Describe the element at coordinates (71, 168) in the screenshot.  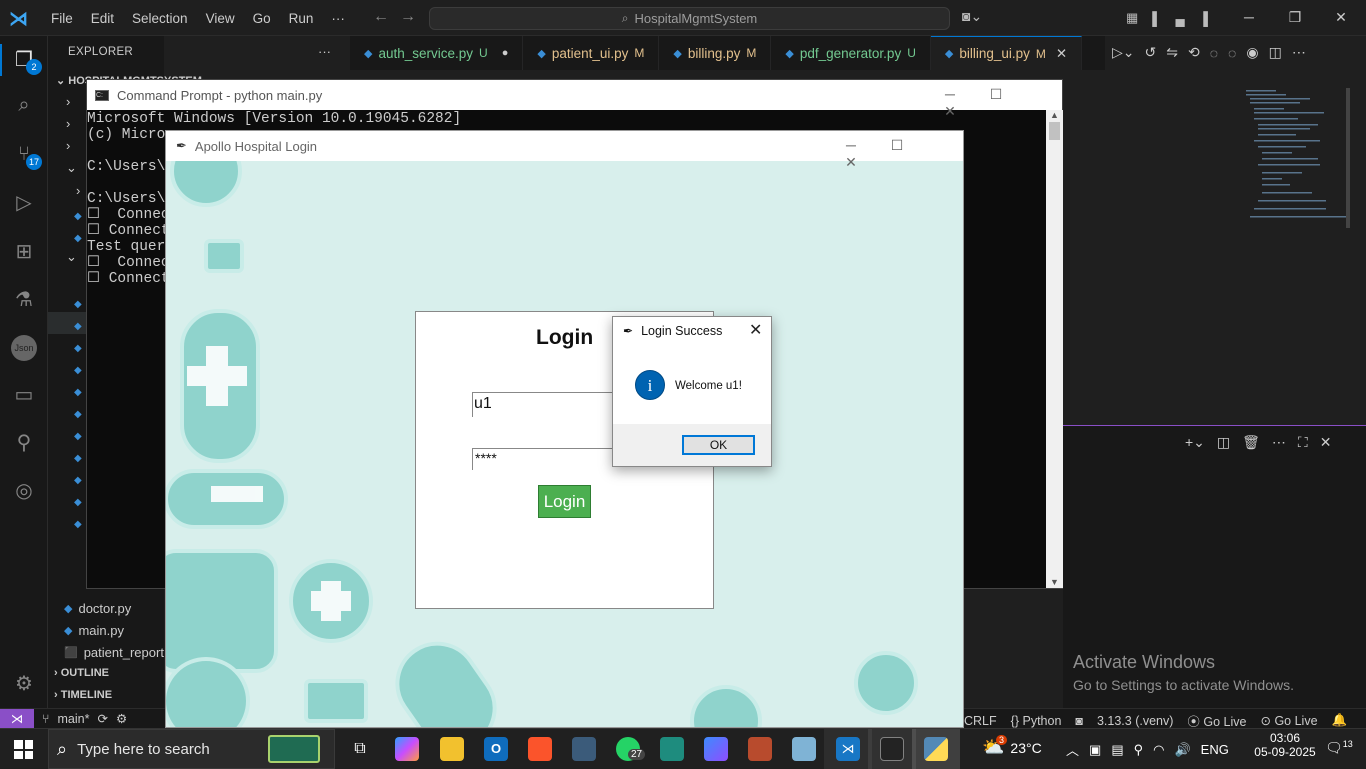
I see `tree-chevron-icon: ⌄` at that location.